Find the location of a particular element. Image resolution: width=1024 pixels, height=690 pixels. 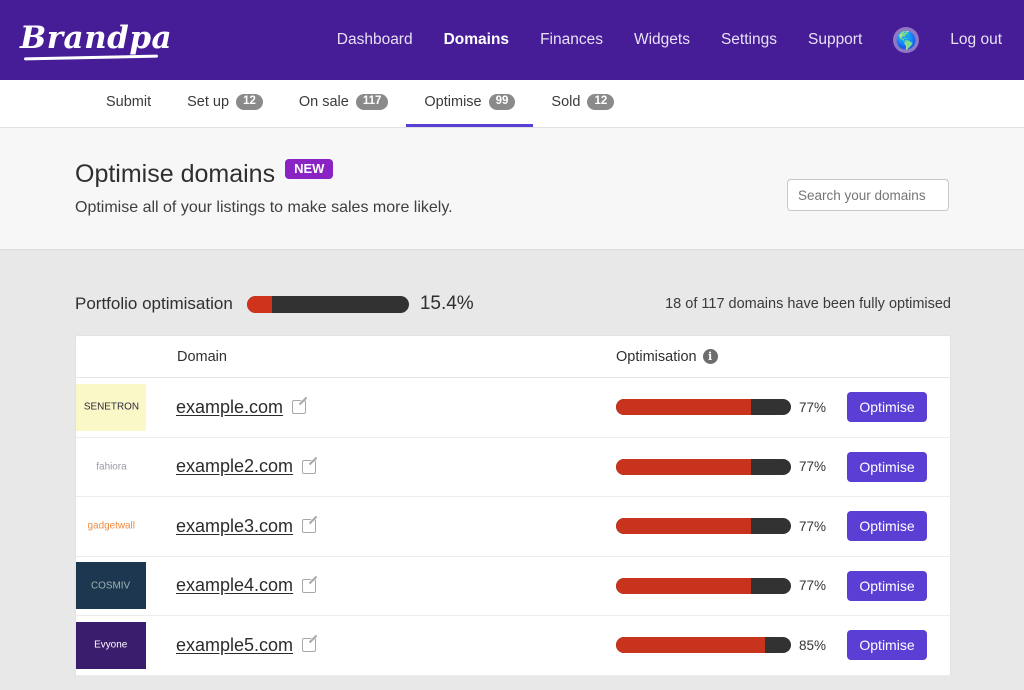

logo-cell: fahiora is located at coordinates (126, 467).